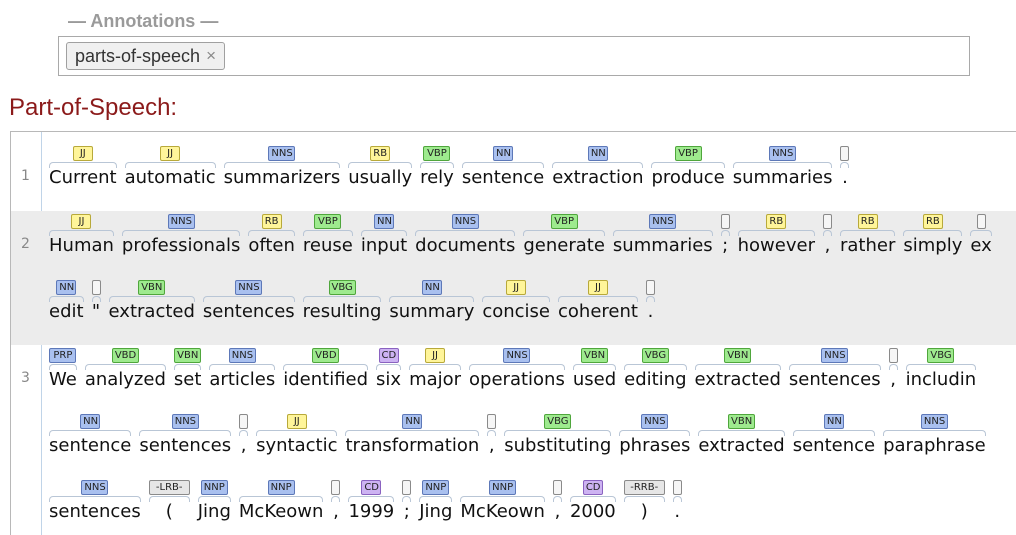  Describe the element at coordinates (412, 446) in the screenshot. I see `token: NN transformation` at that location.